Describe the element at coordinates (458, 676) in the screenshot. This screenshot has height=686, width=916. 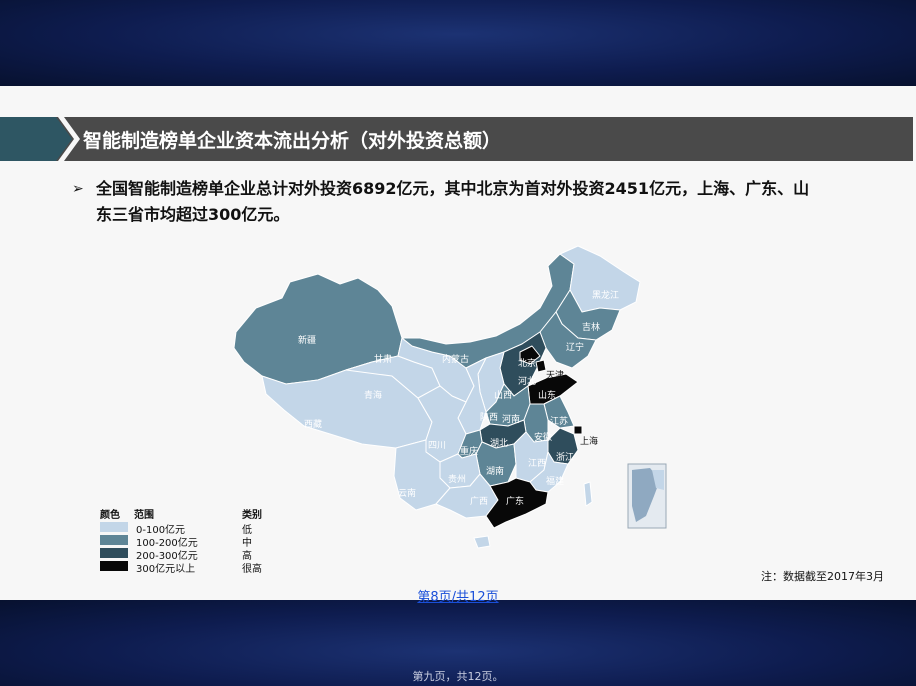
I see `footer-caption: 第九页，共12页。` at that location.